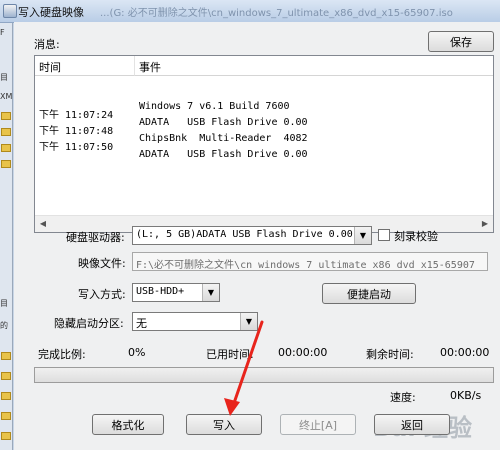 The height and width of the screenshot is (450, 500). I want to click on arrow-head, so click(232, 407).